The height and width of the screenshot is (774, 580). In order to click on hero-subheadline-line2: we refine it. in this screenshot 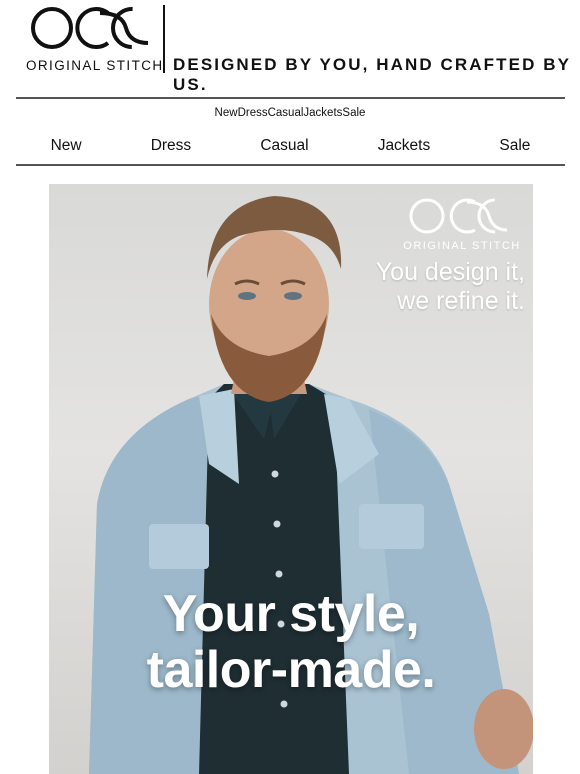, I will do `click(461, 301)`.